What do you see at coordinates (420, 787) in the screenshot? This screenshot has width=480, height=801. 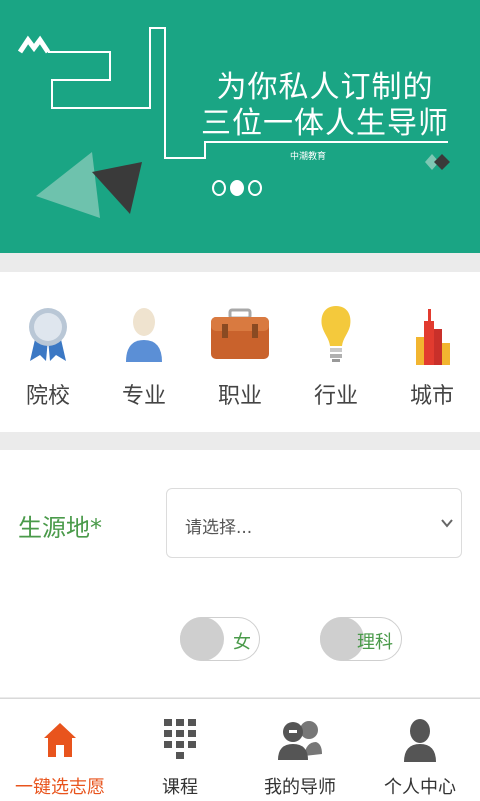 I see `nav-label: 个人中心` at bounding box center [420, 787].